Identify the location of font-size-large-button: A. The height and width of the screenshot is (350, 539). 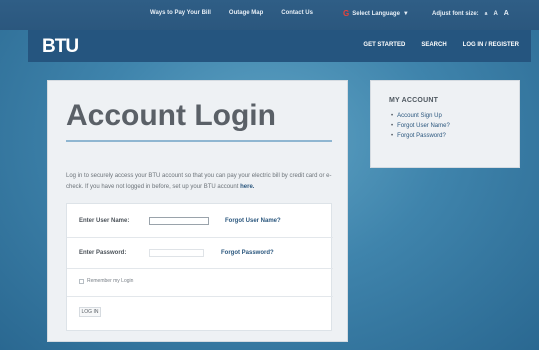
(506, 13).